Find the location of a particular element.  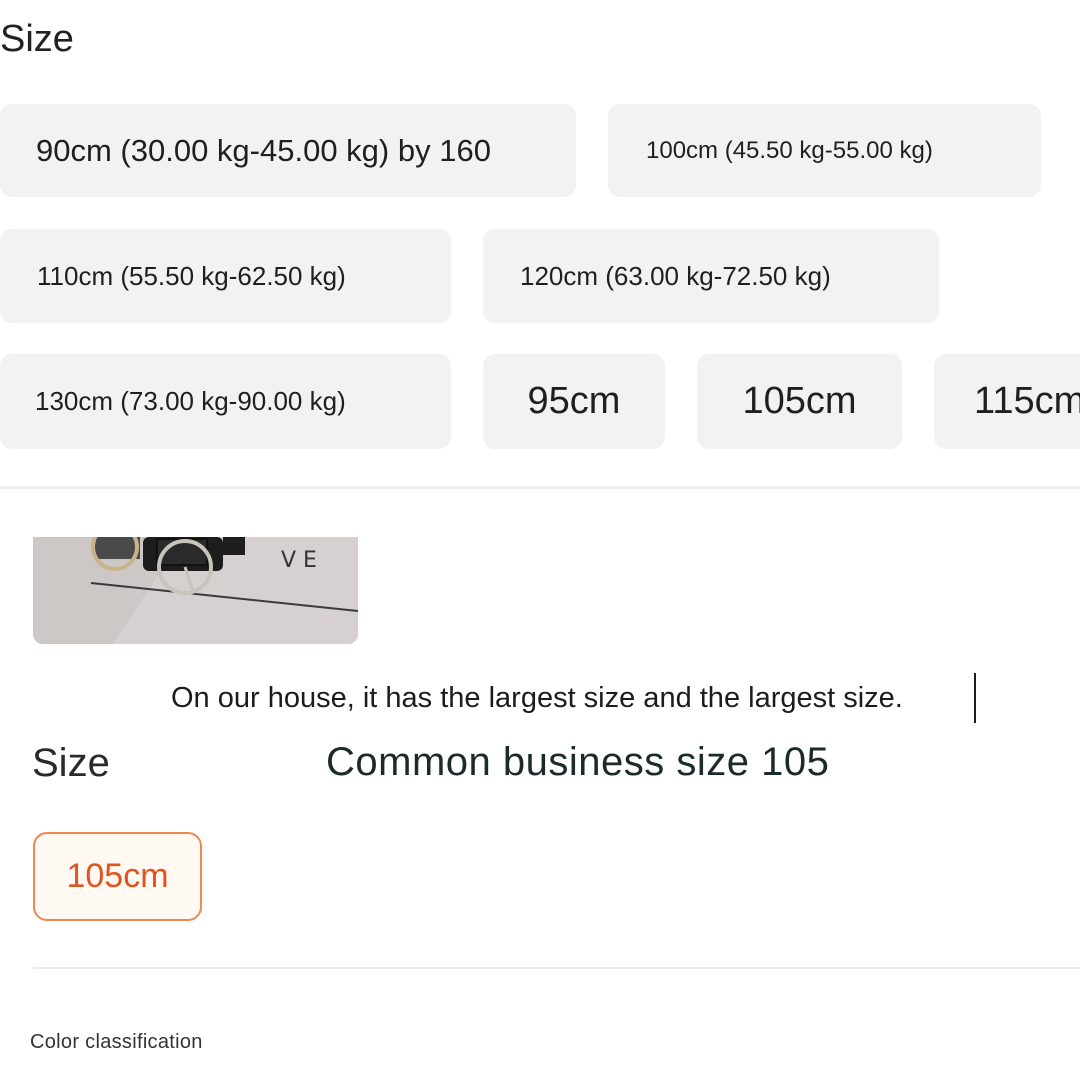

size-option-label: 130cm (73.00 kg-90.00 kg) is located at coordinates (190, 401).